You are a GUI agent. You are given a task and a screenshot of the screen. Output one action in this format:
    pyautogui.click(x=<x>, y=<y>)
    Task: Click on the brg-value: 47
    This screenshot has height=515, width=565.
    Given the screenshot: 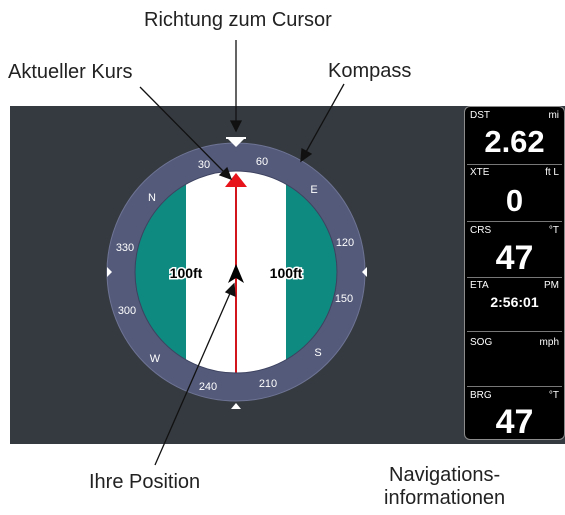 What is the action you would take?
    pyautogui.click(x=514, y=422)
    